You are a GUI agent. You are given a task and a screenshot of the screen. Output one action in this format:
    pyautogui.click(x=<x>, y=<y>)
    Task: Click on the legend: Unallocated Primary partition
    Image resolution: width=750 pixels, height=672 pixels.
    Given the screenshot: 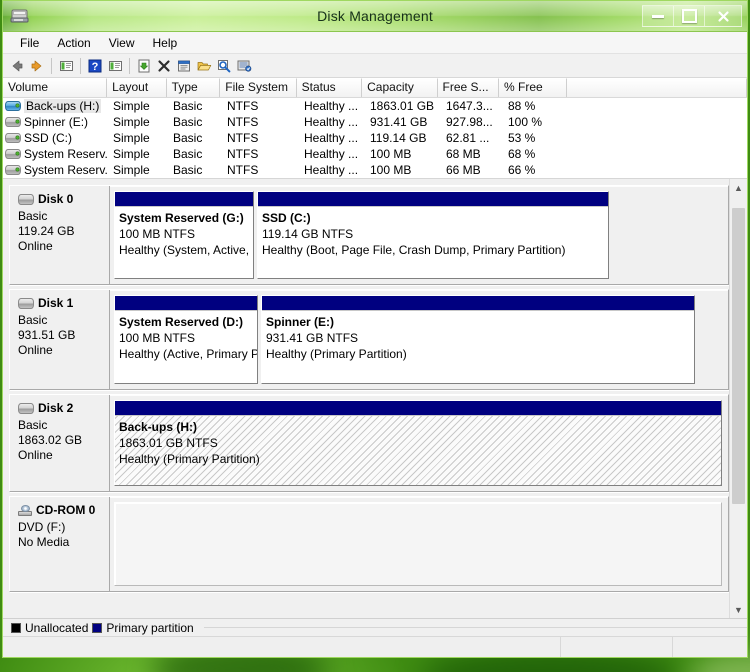 What is the action you would take?
    pyautogui.click(x=375, y=627)
    